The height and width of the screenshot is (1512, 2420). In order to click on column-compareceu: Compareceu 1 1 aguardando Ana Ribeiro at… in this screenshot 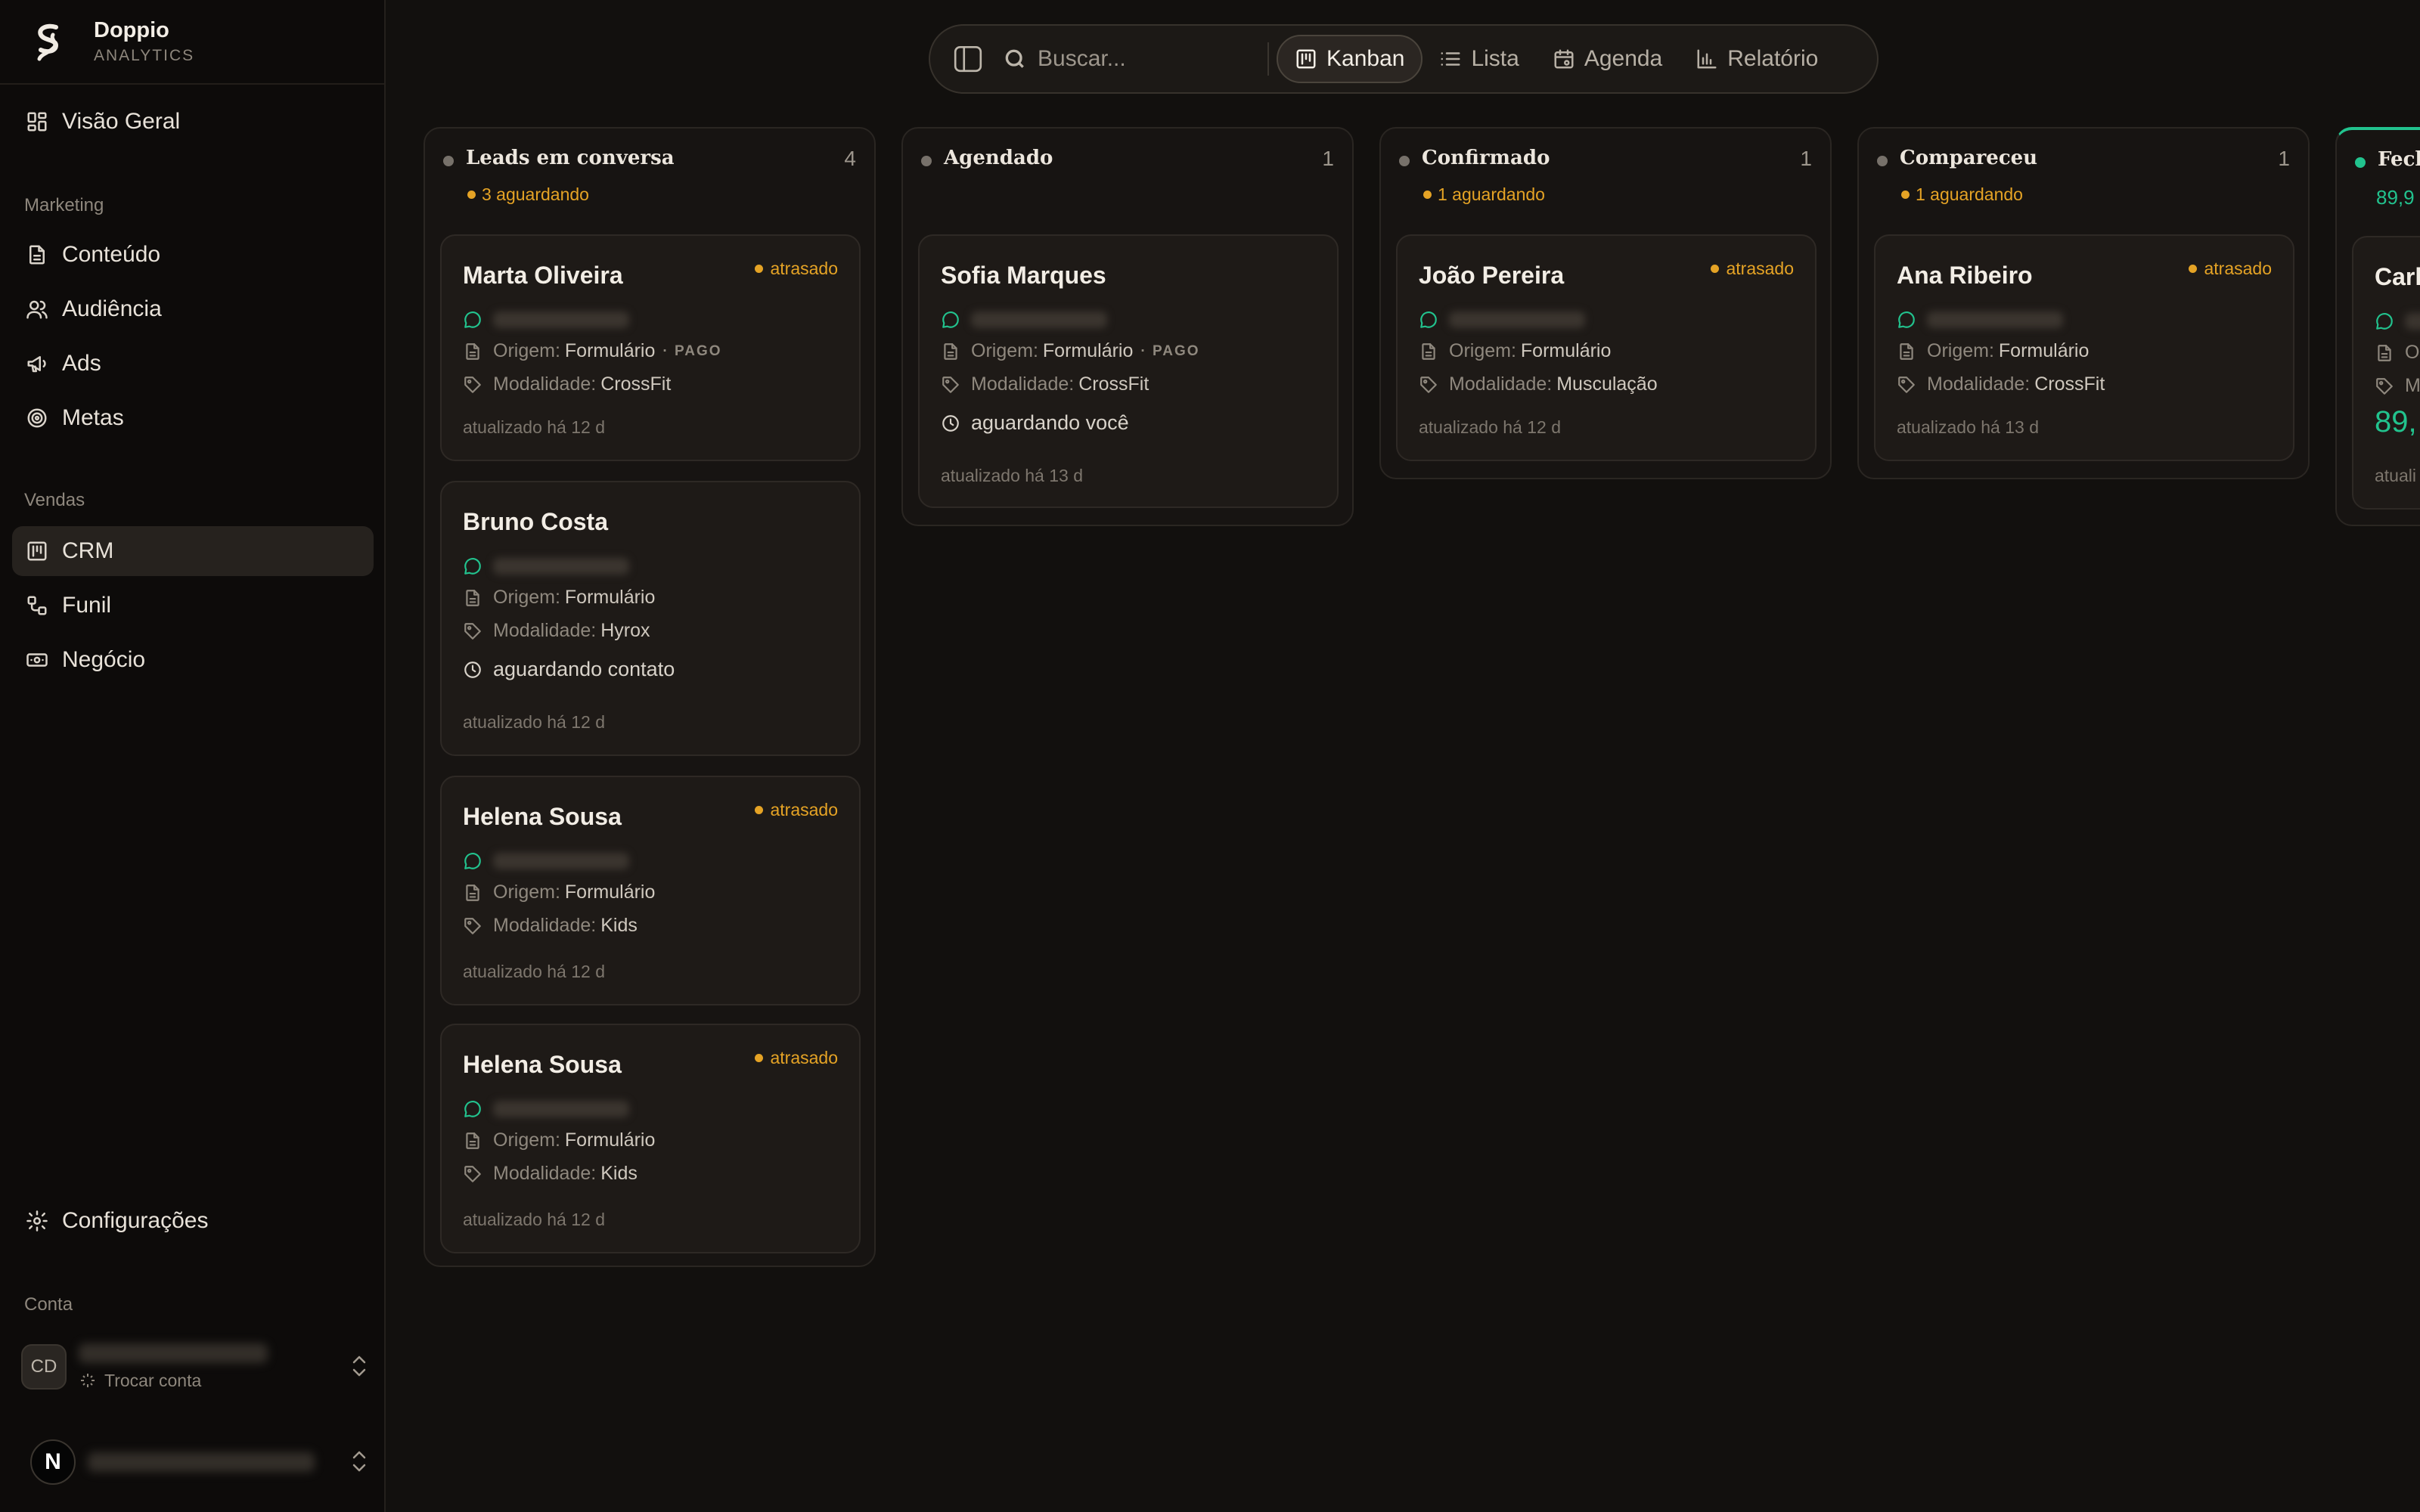, I will do `click(2083, 303)`.